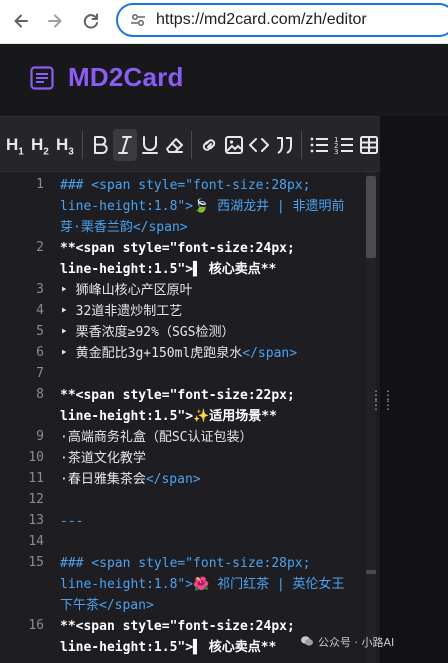 The width and height of the screenshot is (448, 663). Describe the element at coordinates (103, 479) in the screenshot. I see `code-token: ·春日雅集茶会` at that location.